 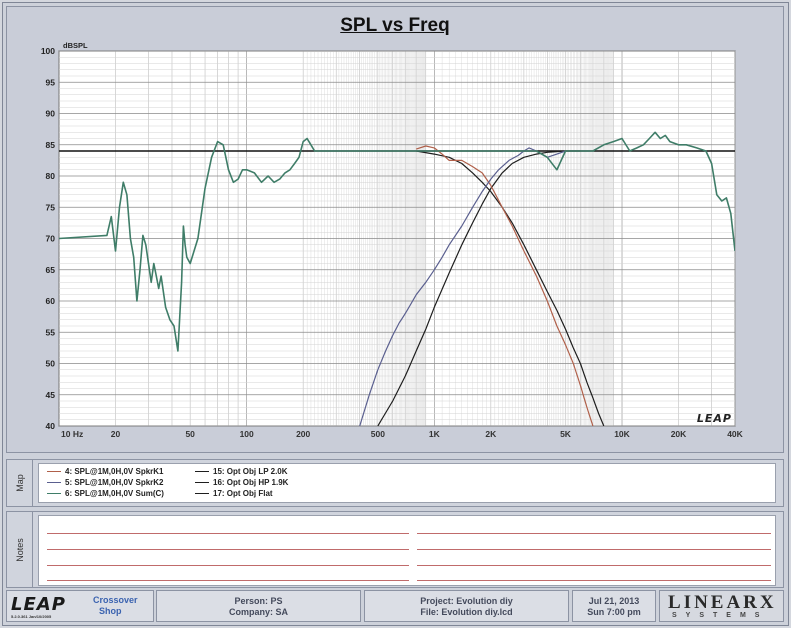 I want to click on company-label: Company: SA, so click(x=258, y=612).